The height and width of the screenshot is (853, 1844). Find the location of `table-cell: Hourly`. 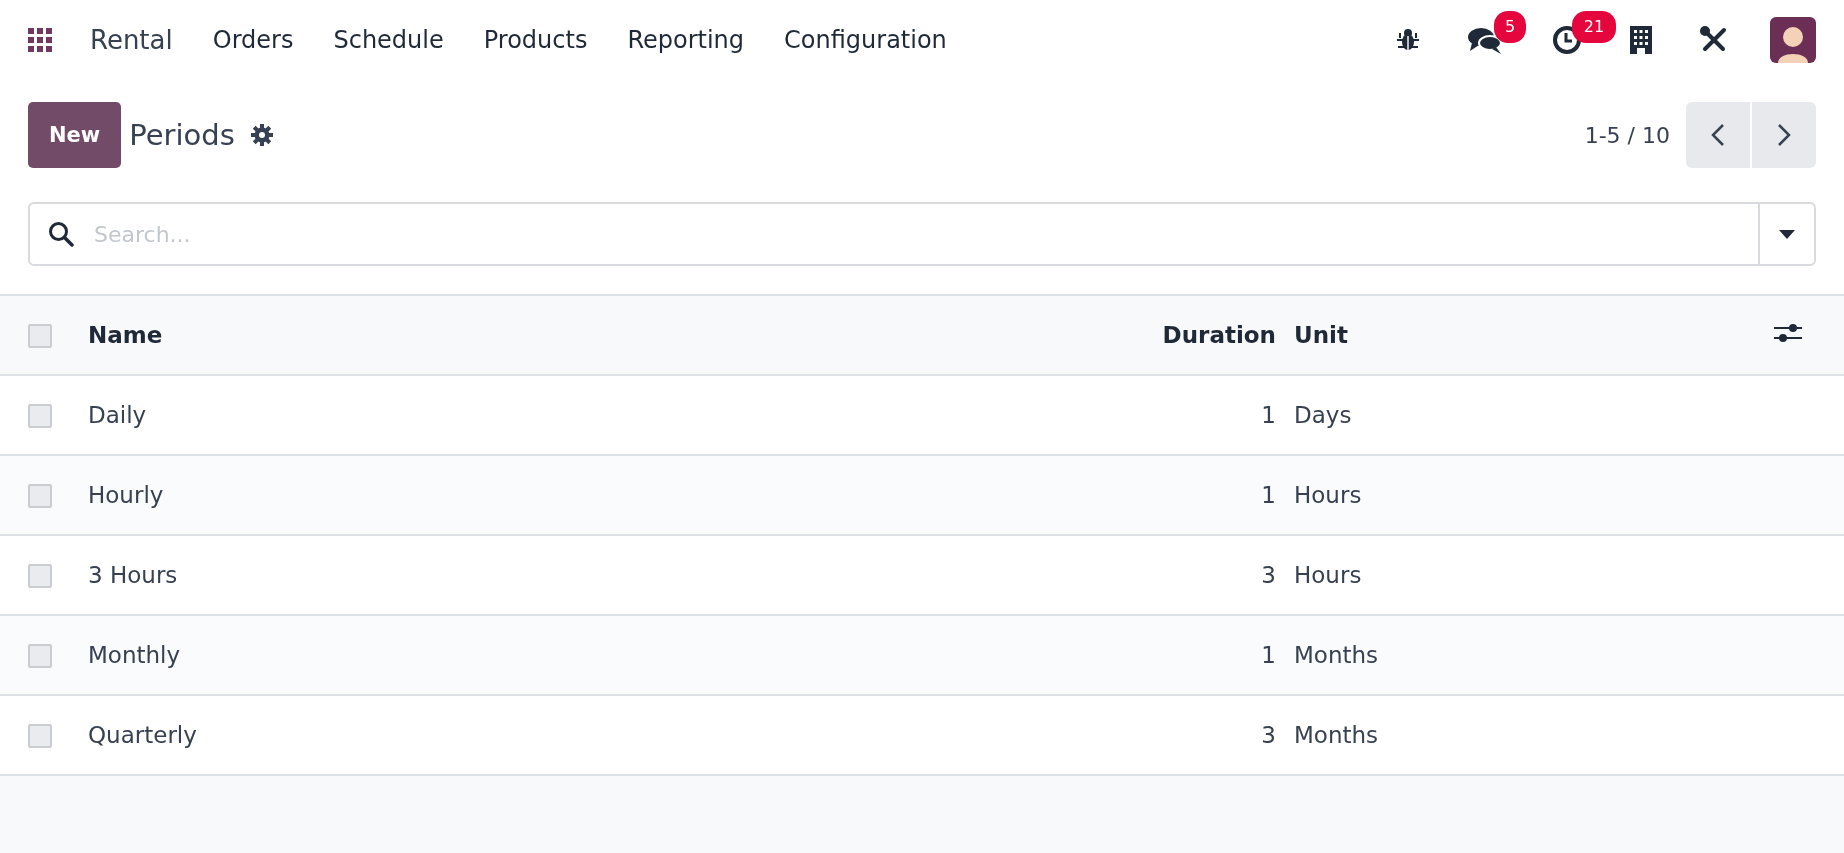

table-cell: Hourly is located at coordinates (126, 495).